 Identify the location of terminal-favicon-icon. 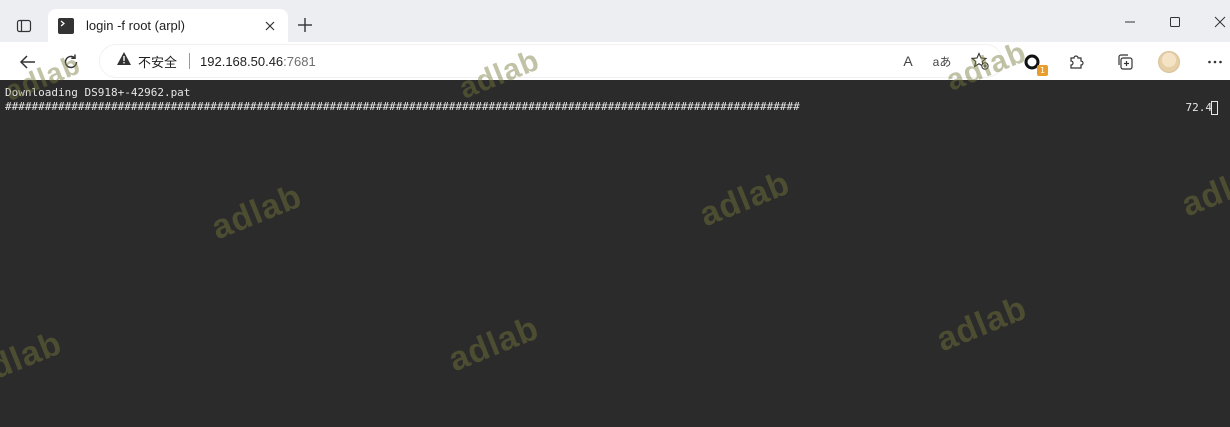
(66, 25).